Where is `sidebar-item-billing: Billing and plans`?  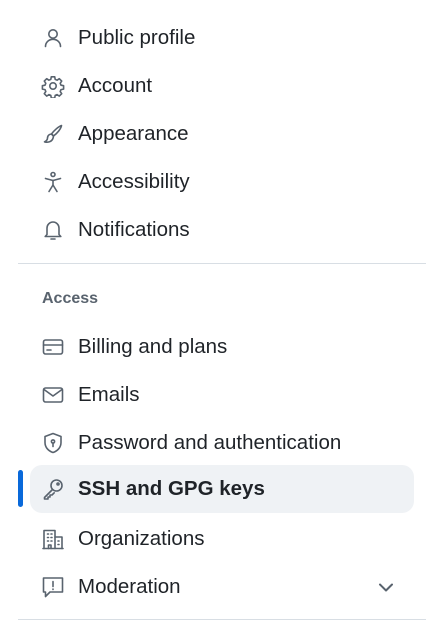 sidebar-item-billing: Billing and plans is located at coordinates (222, 347).